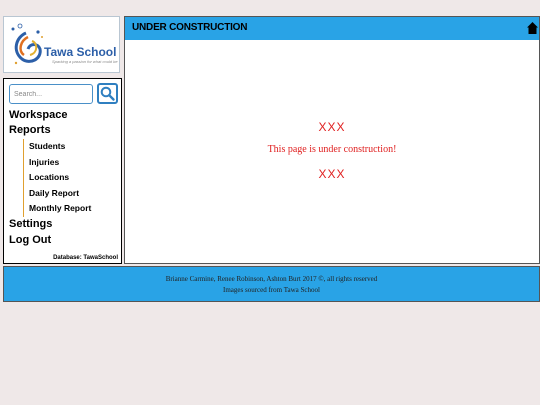 This screenshot has width=540, height=405. I want to click on logo-tagline: Sparking a passion for what could be, so click(85, 61).